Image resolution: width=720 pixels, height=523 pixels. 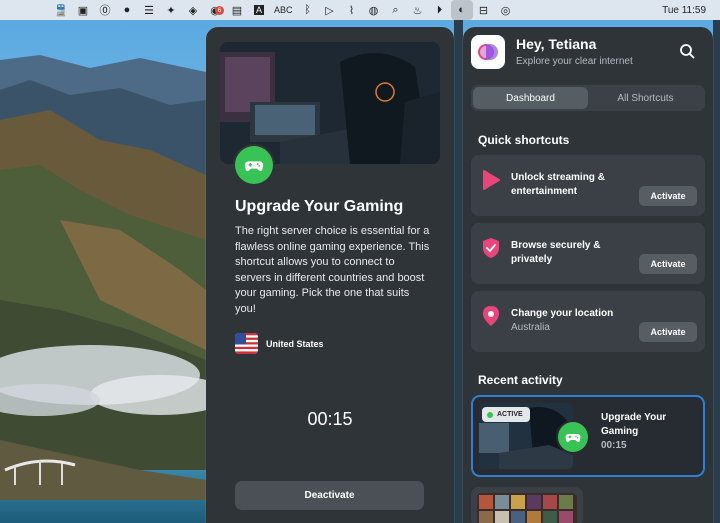 What do you see at coordinates (668, 332) in the screenshot?
I see `activate-location-button: Activate` at bounding box center [668, 332].